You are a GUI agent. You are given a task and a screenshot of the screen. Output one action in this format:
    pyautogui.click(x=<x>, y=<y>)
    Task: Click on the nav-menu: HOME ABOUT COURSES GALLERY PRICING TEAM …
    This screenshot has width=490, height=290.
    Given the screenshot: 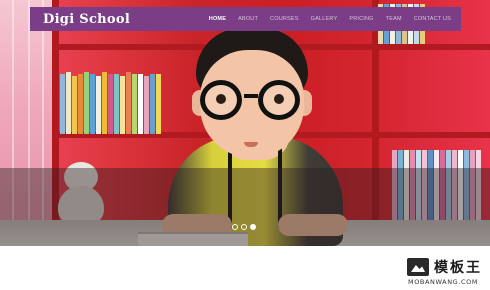 What is the action you would take?
    pyautogui.click(x=332, y=19)
    